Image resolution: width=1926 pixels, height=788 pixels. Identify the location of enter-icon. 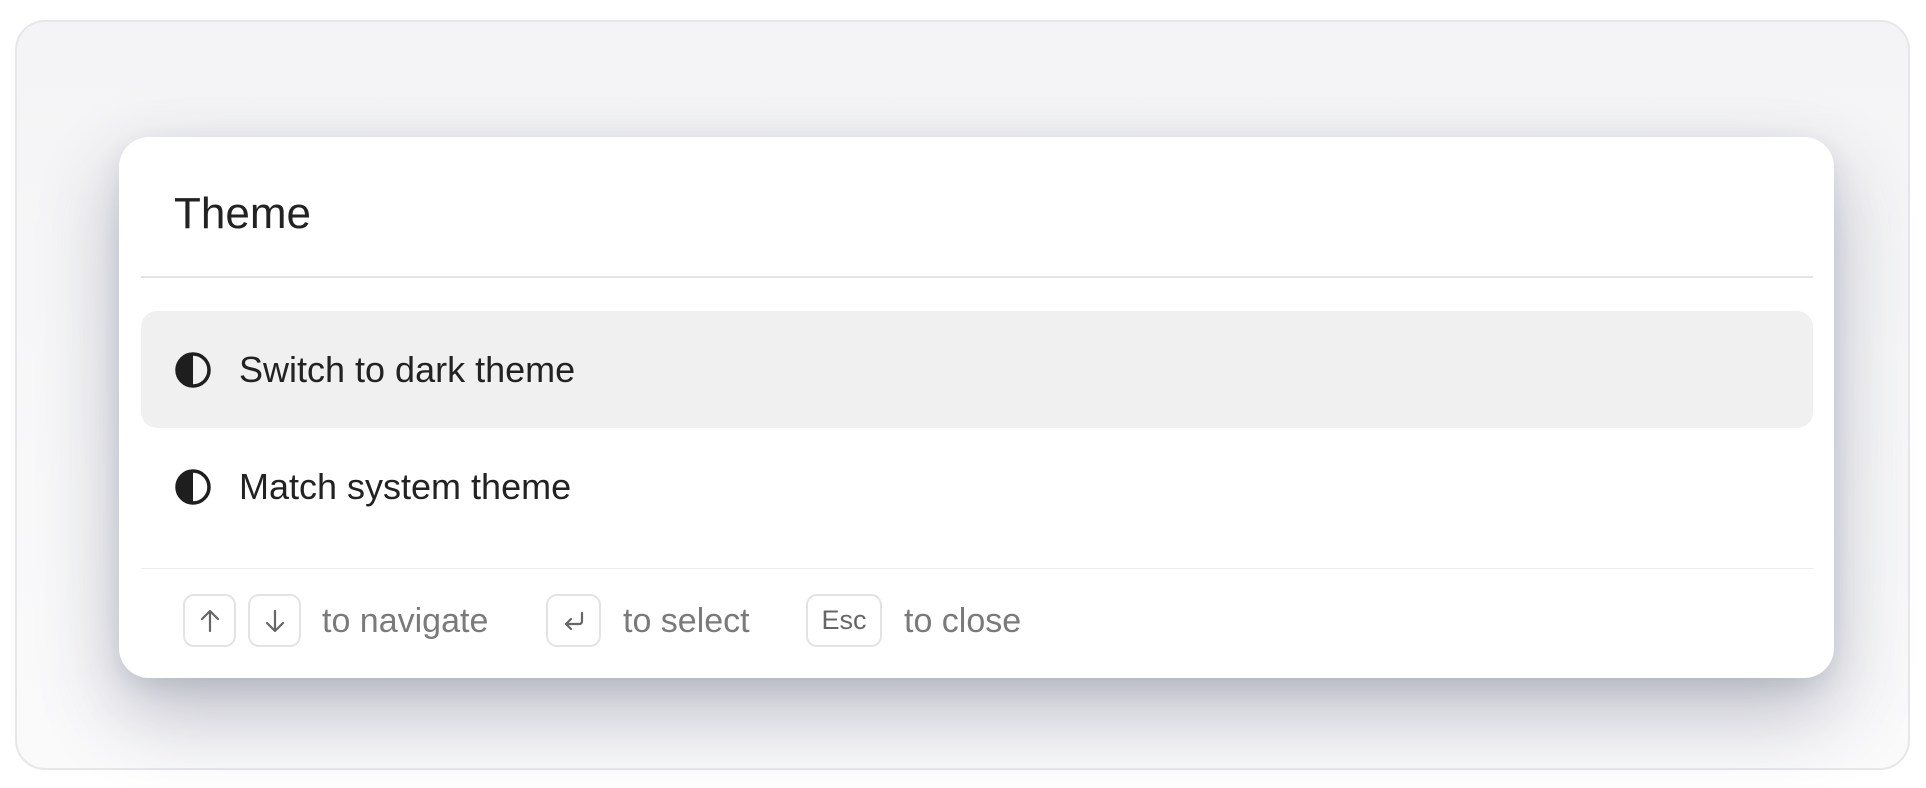
(573, 620).